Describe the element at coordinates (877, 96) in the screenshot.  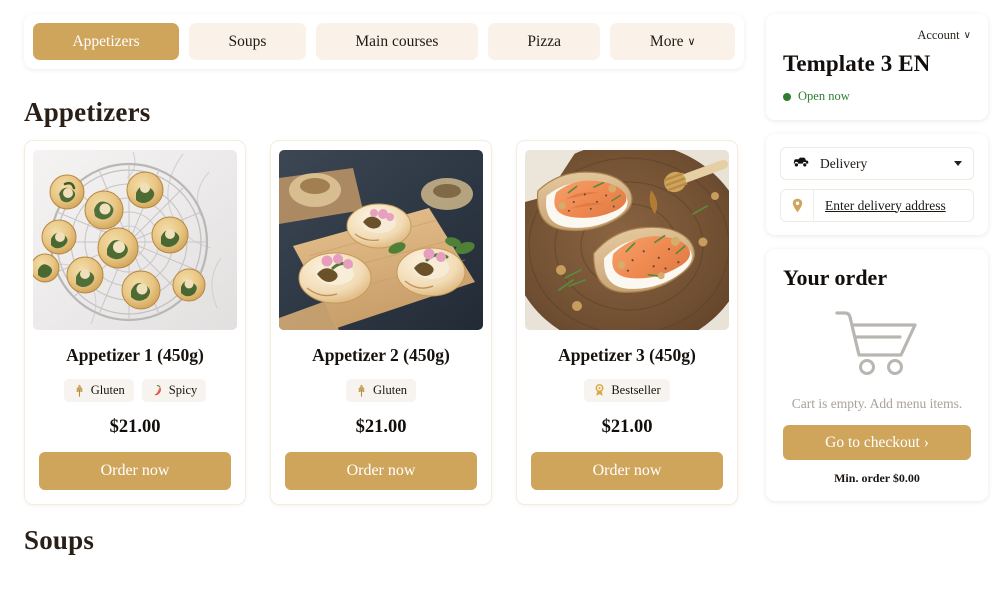
I see `status-badge: Open now` at that location.